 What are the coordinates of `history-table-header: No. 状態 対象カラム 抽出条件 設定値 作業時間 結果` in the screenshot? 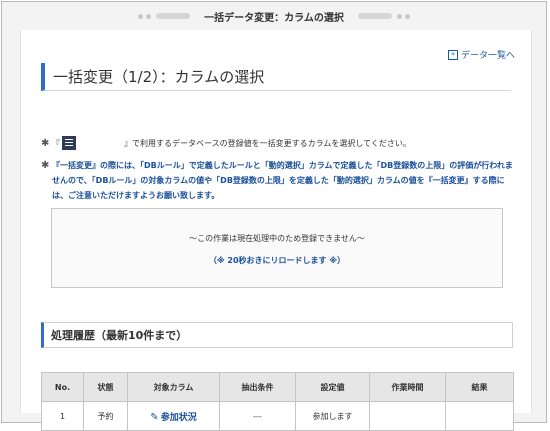 It's located at (277, 387).